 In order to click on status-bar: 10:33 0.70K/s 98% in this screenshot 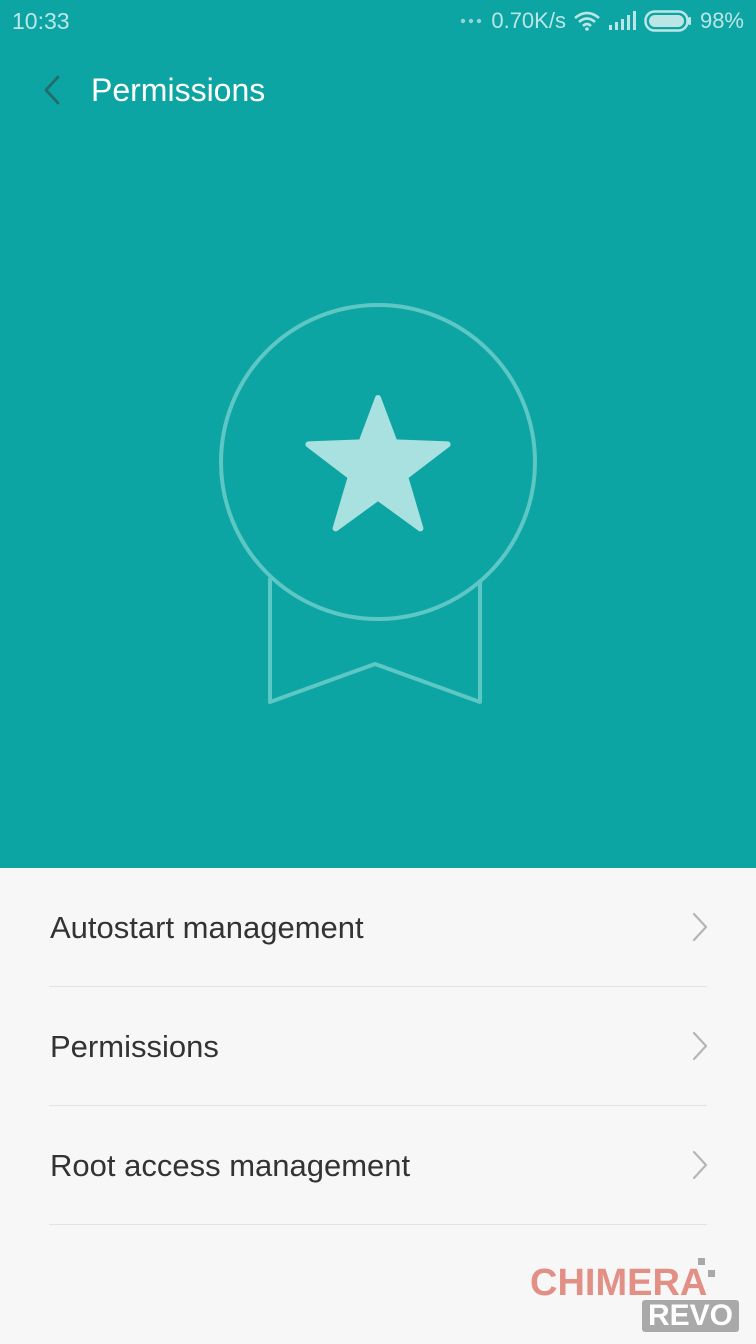, I will do `click(378, 22)`.